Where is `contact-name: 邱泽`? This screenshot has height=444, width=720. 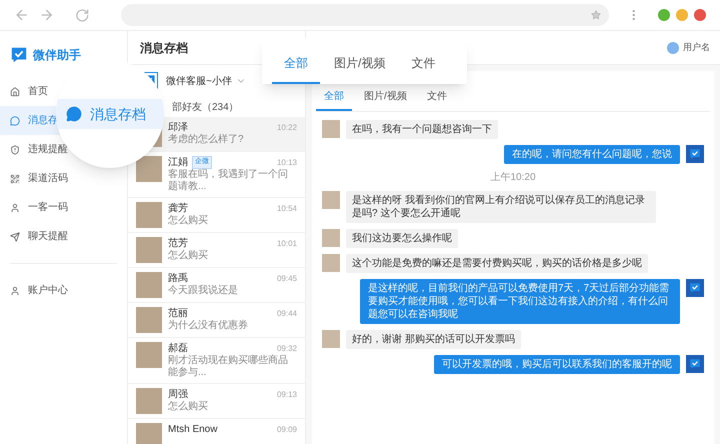 contact-name: 邱泽 is located at coordinates (178, 127).